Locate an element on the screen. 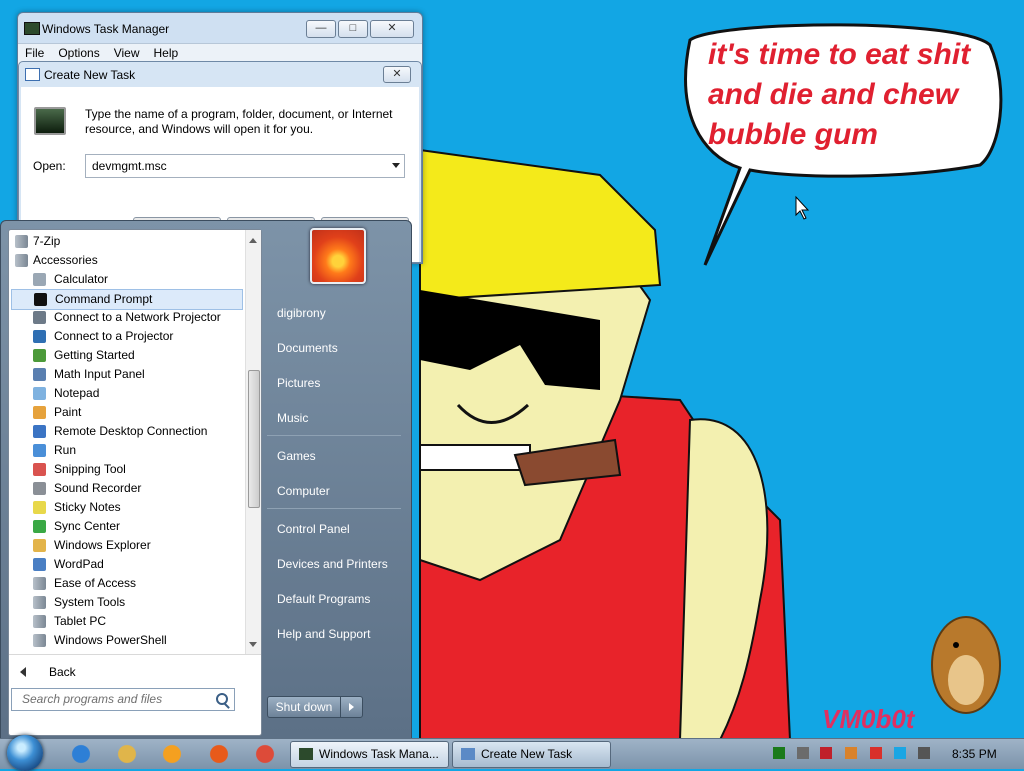 This screenshot has width=1024, height=771. program-item: Windows PowerShell is located at coordinates (127, 640).